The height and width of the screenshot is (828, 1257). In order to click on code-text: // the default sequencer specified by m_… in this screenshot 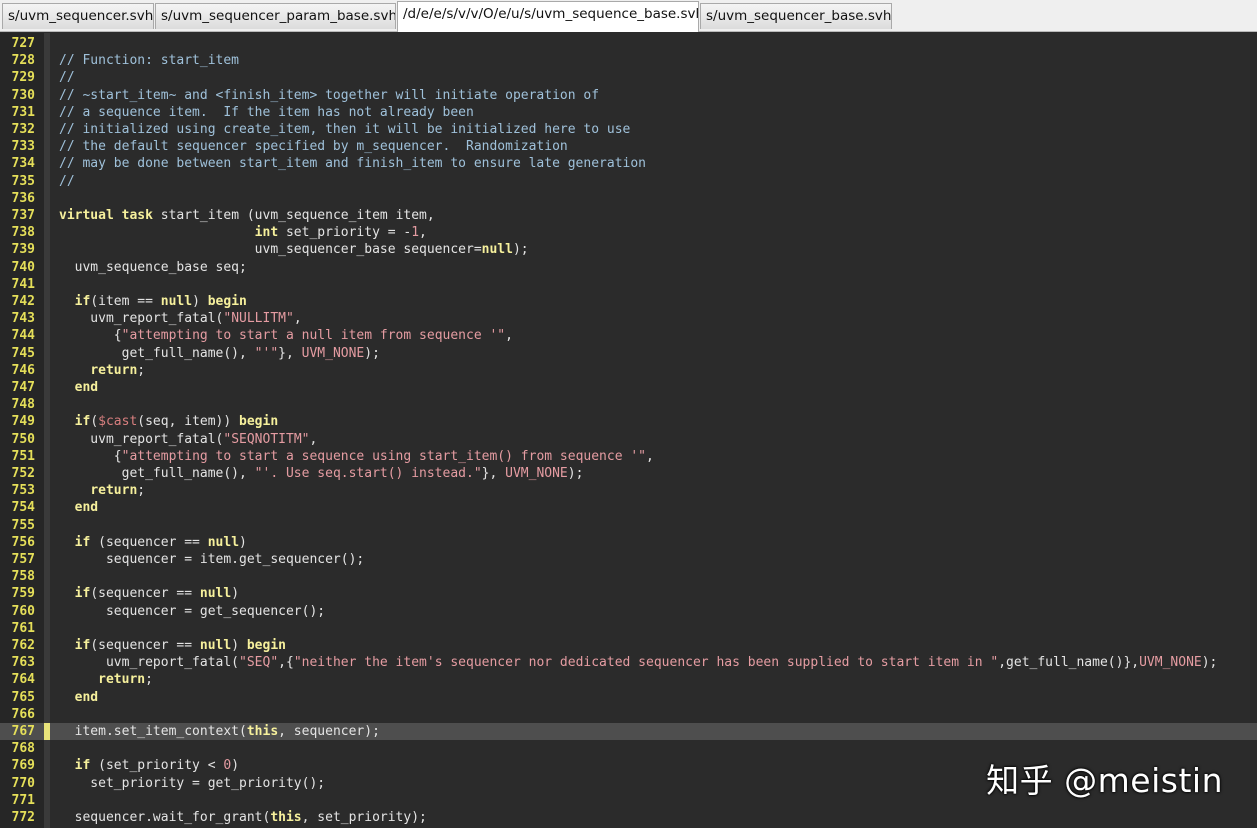, I will do `click(313, 147)`.